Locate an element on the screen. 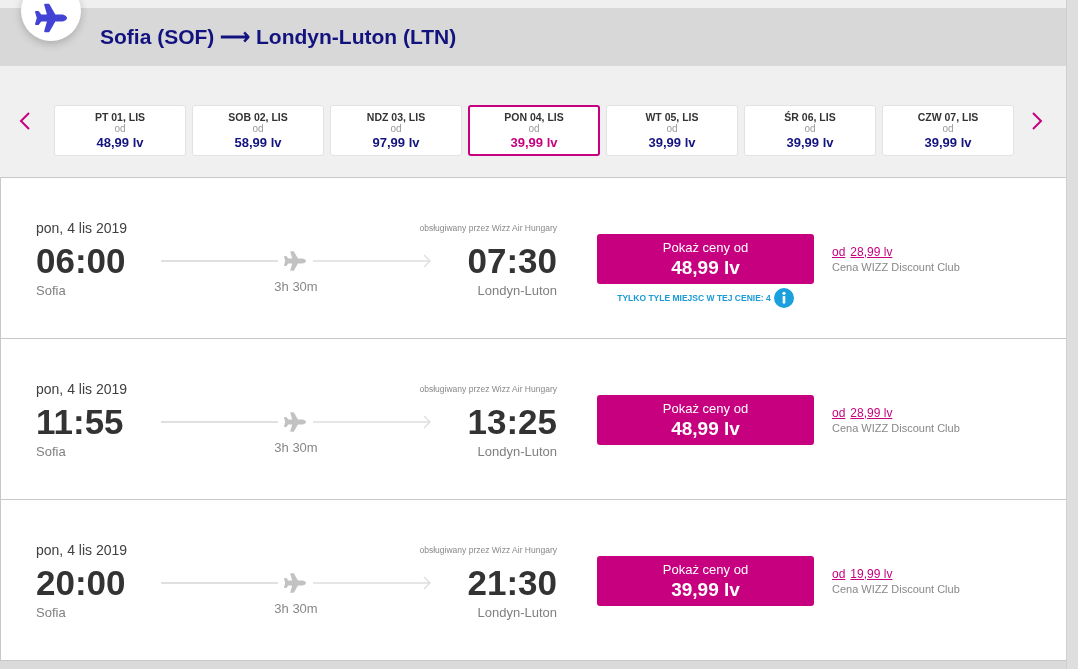 The height and width of the screenshot is (669, 1078). arrival-time: 07:30 is located at coordinates (512, 261).